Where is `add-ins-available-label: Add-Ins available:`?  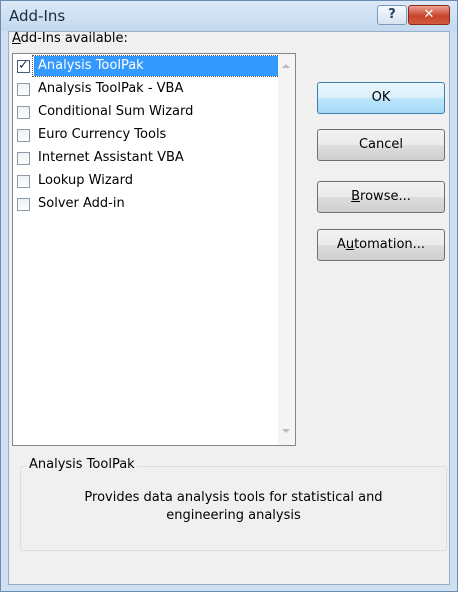
add-ins-available-label: Add-Ins available: is located at coordinates (70, 38).